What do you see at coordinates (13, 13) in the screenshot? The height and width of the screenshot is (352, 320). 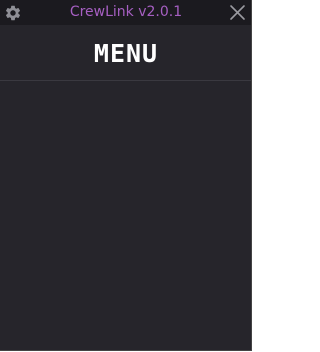 I see `gear-icon` at bounding box center [13, 13].